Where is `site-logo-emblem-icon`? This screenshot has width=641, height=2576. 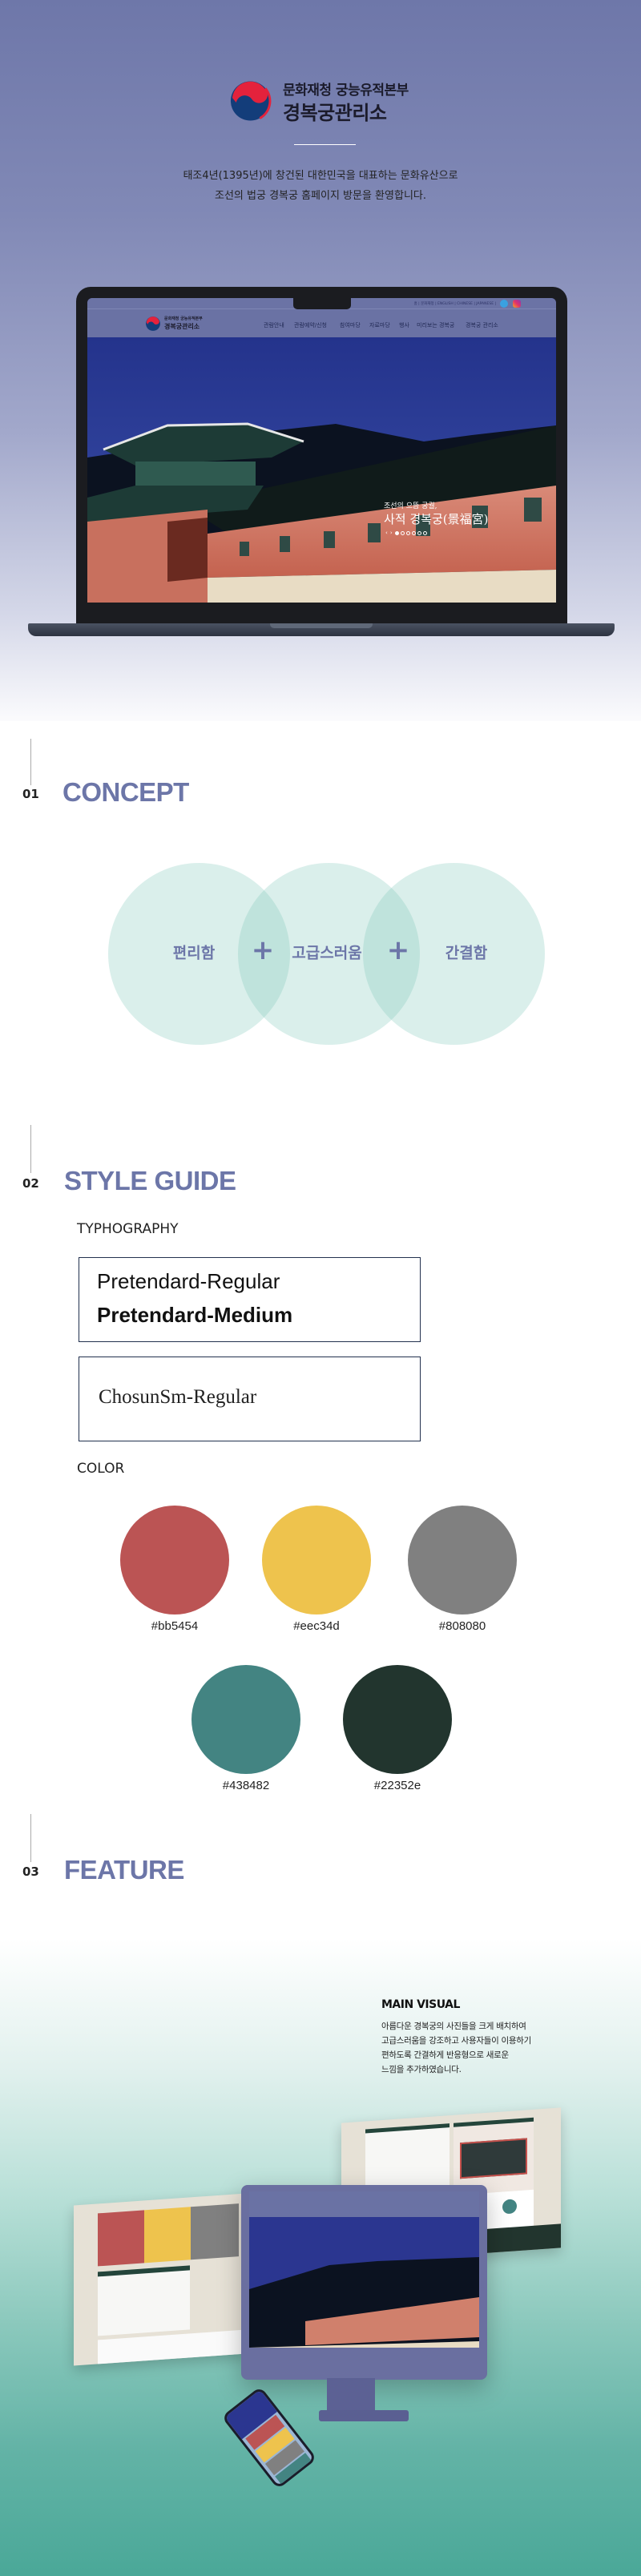
site-logo-emblem-icon is located at coordinates (153, 323).